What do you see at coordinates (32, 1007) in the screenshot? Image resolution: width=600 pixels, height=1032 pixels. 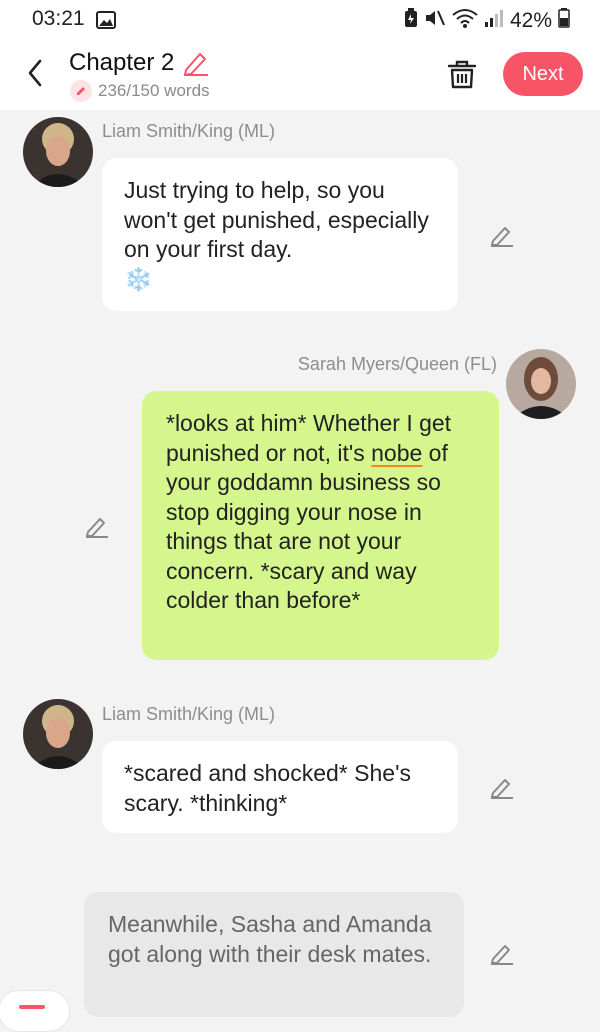 I see `fab-mark-icon` at bounding box center [32, 1007].